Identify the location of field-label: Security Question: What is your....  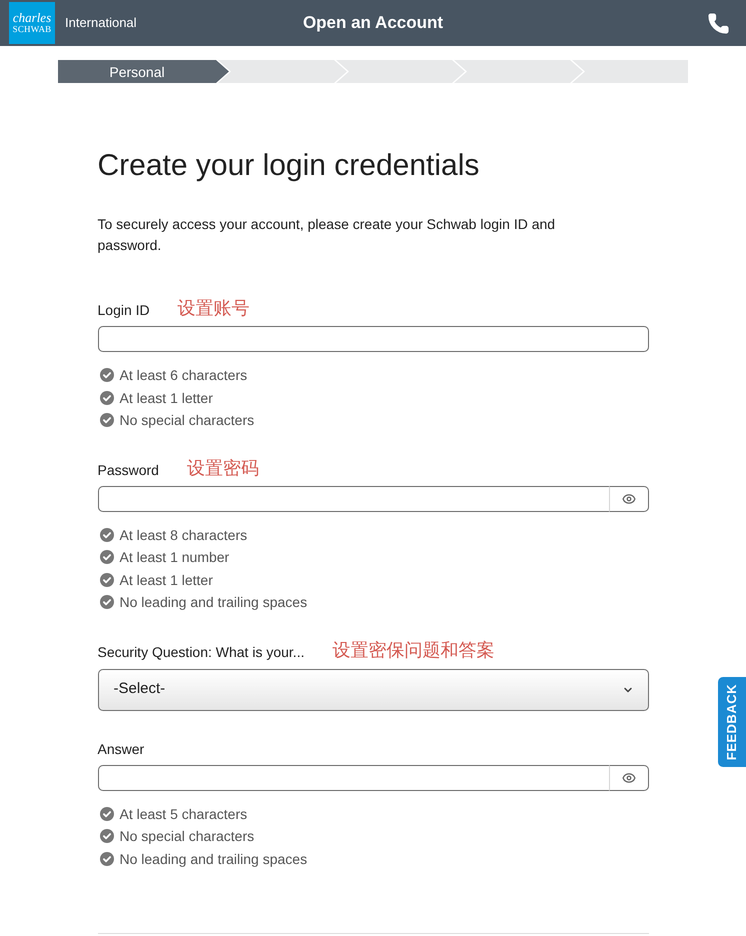
(201, 652).